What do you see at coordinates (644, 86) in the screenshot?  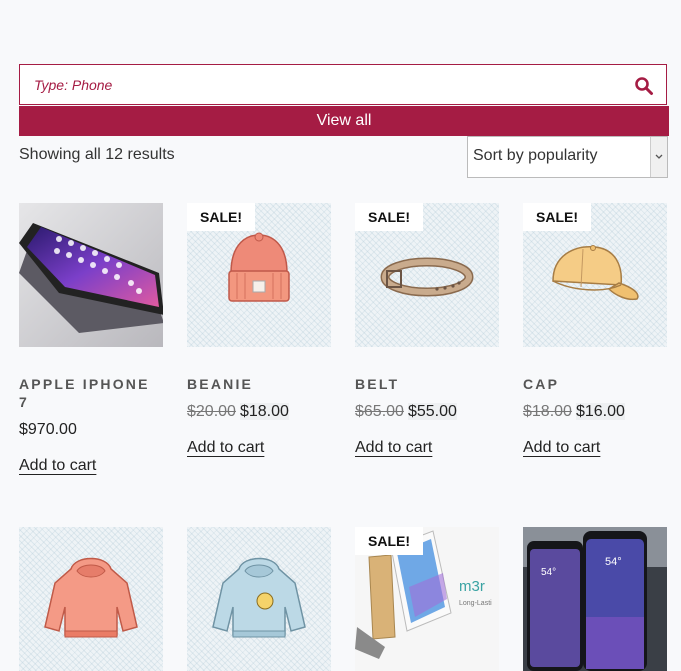 I see `search-icon` at bounding box center [644, 86].